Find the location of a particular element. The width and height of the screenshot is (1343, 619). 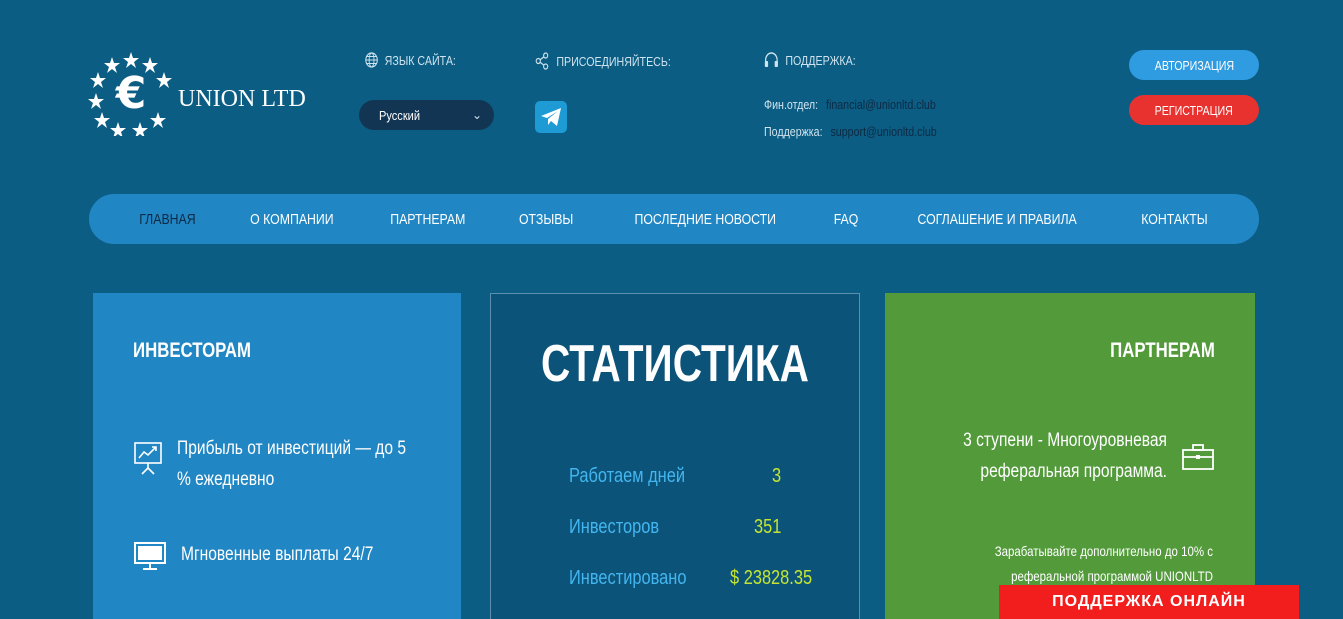

monitor-icon is located at coordinates (150, 556).